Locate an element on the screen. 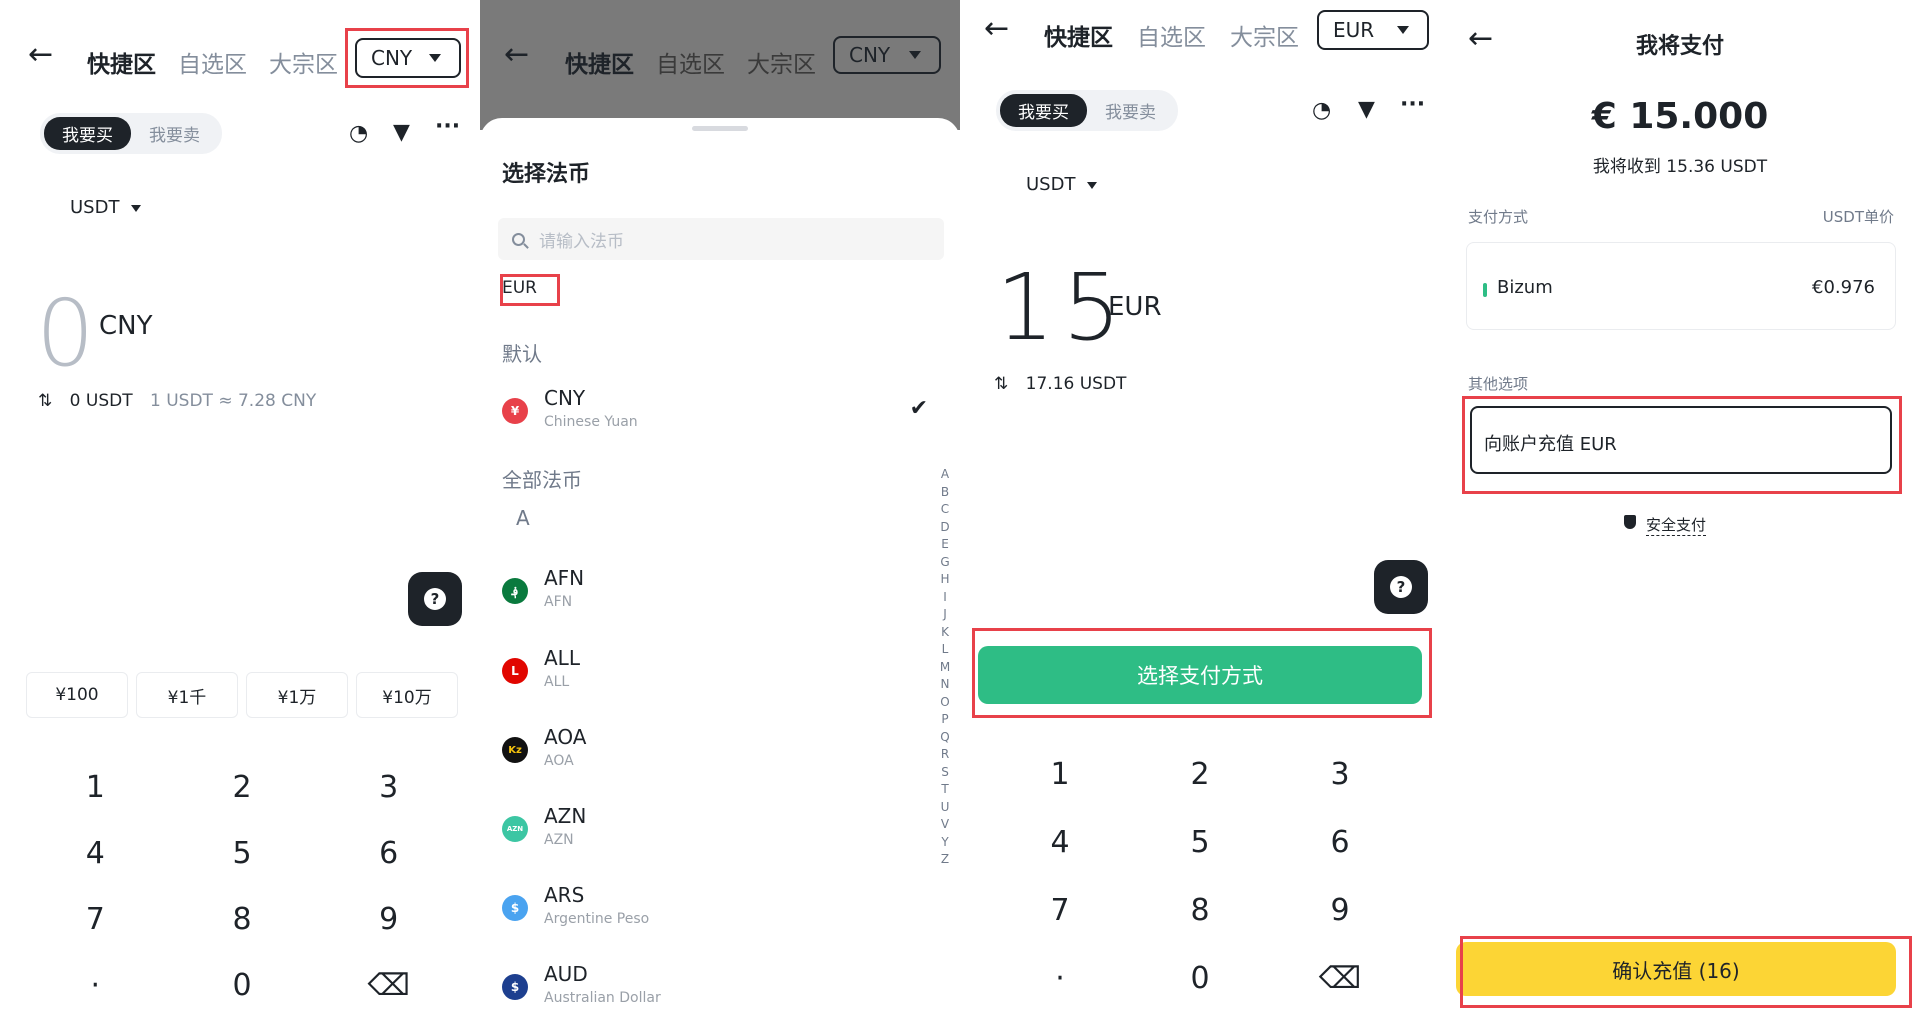  alphabet-letter: U is located at coordinates (945, 808).